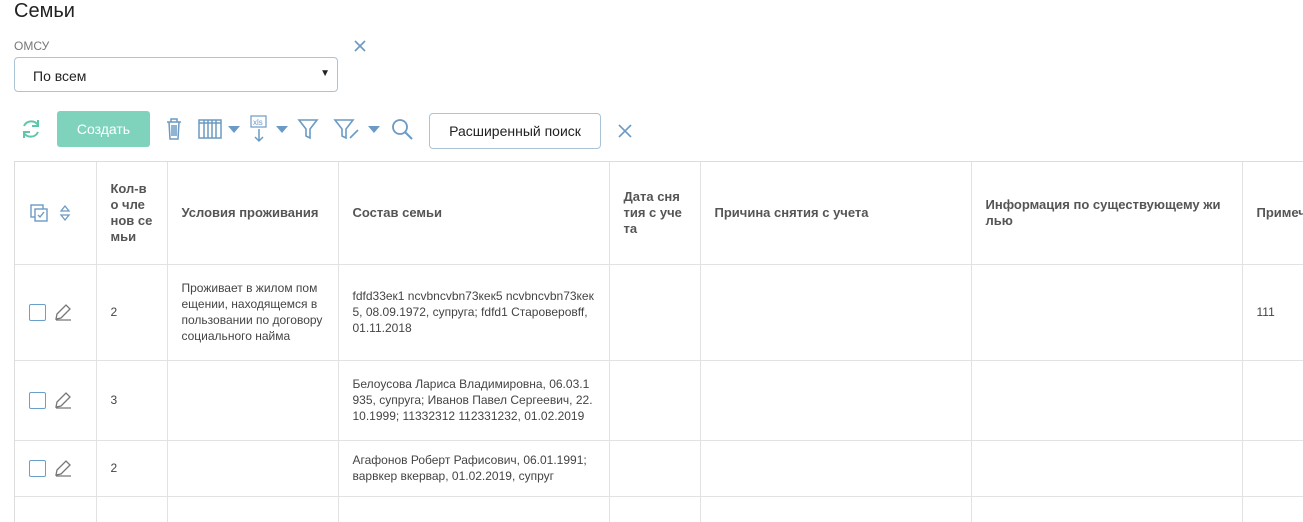 Image resolution: width=1303 pixels, height=522 pixels. What do you see at coordinates (32, 46) in the screenshot?
I see `omsu-filter-label: ОМСУ` at bounding box center [32, 46].